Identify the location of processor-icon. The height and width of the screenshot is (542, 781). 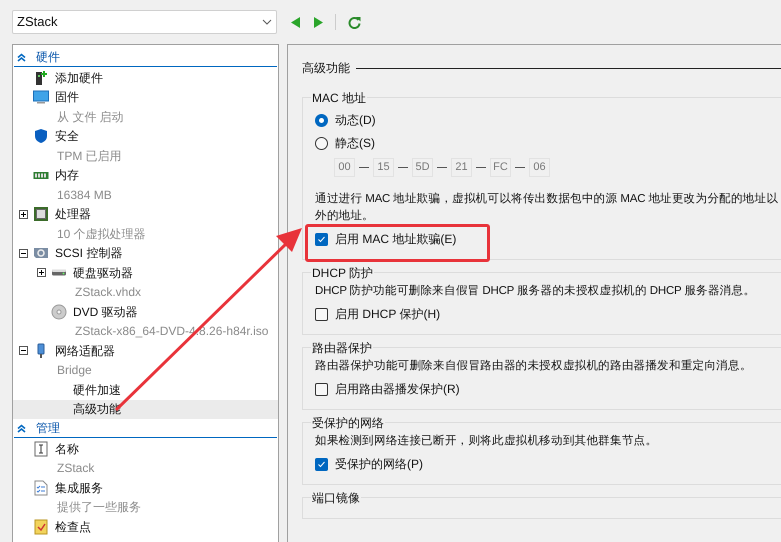
(41, 214).